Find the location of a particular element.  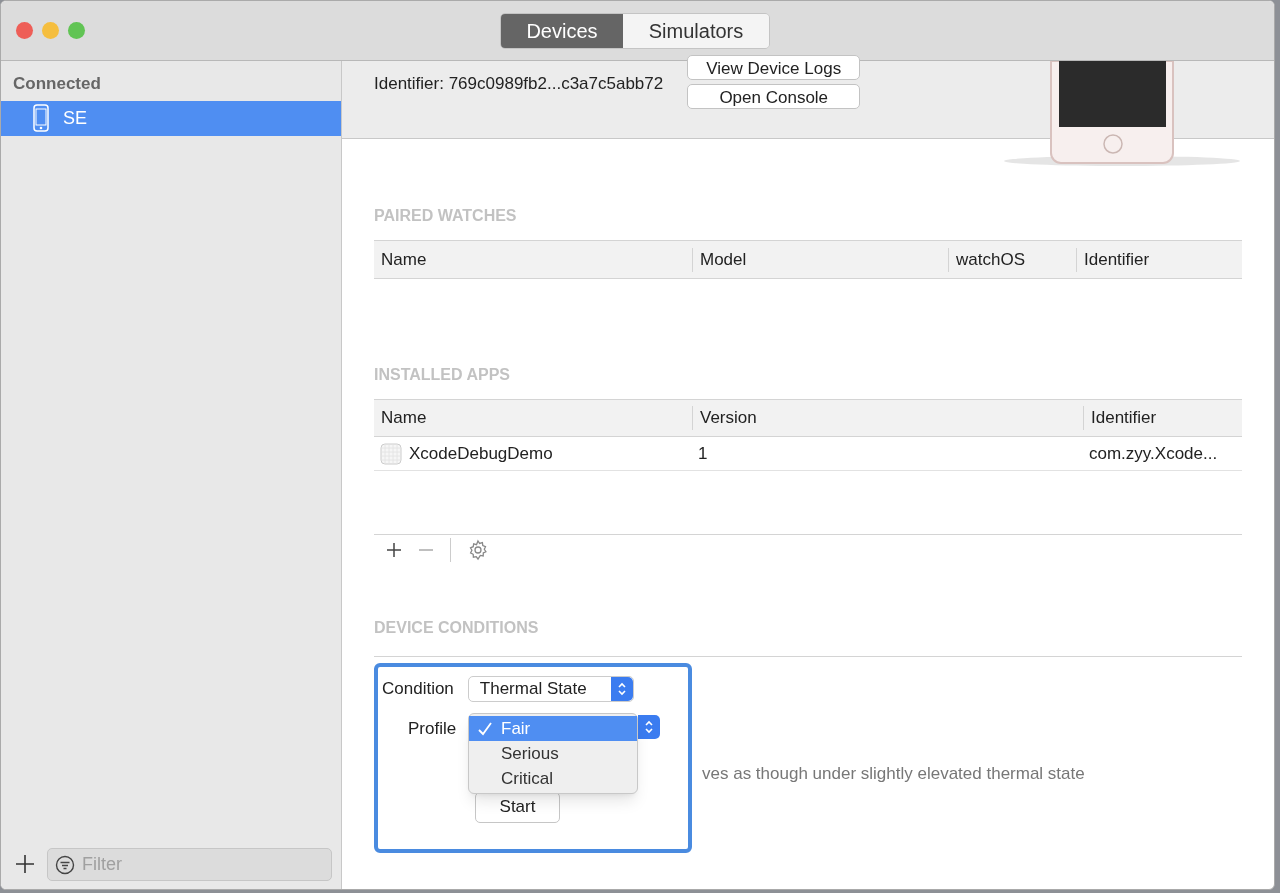

tab: Devices is located at coordinates (562, 31).